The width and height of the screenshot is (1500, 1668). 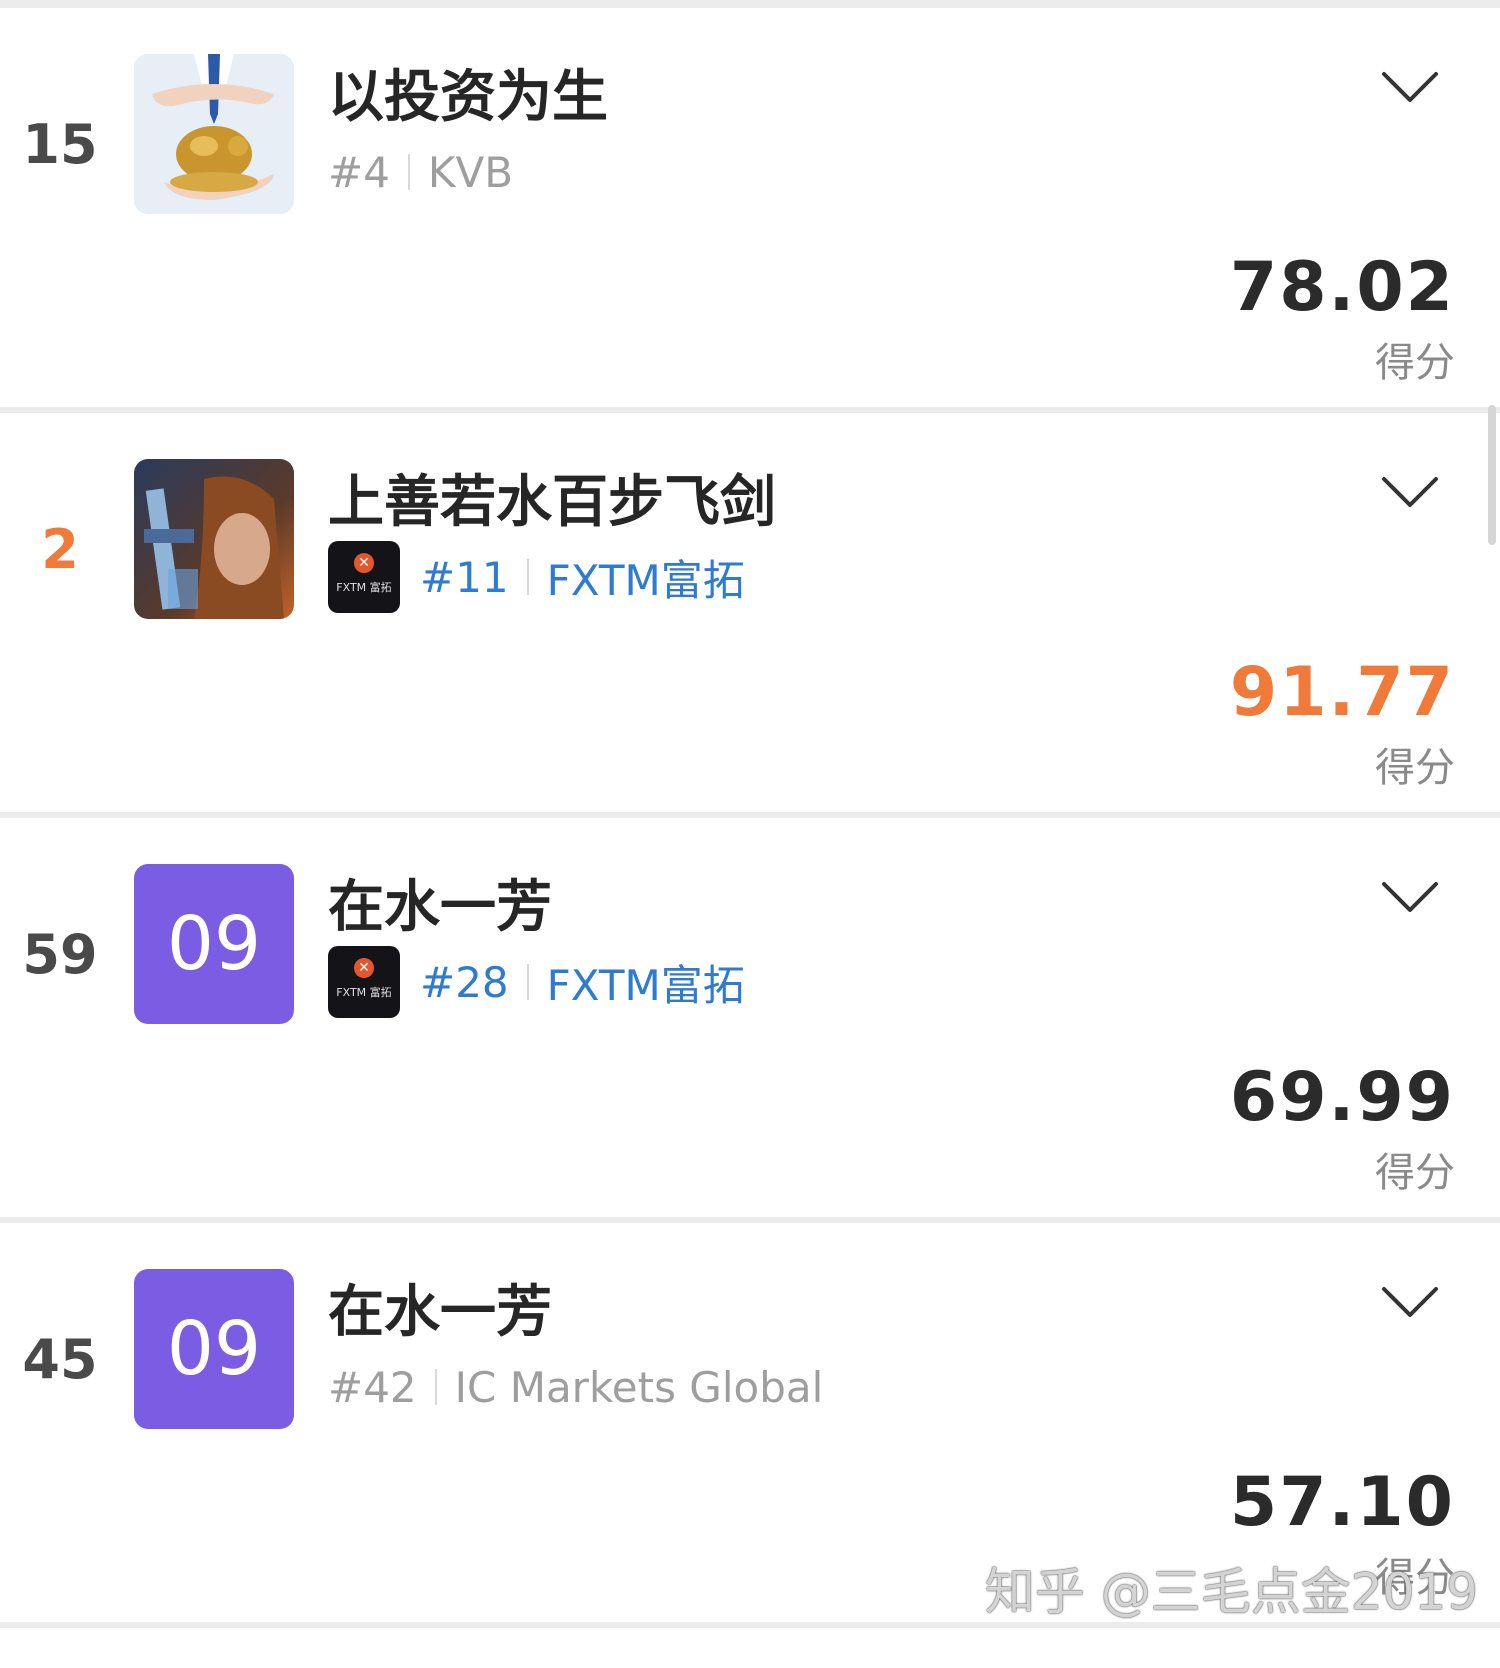 What do you see at coordinates (60, 144) in the screenshot?
I see `rank-number: 15` at bounding box center [60, 144].